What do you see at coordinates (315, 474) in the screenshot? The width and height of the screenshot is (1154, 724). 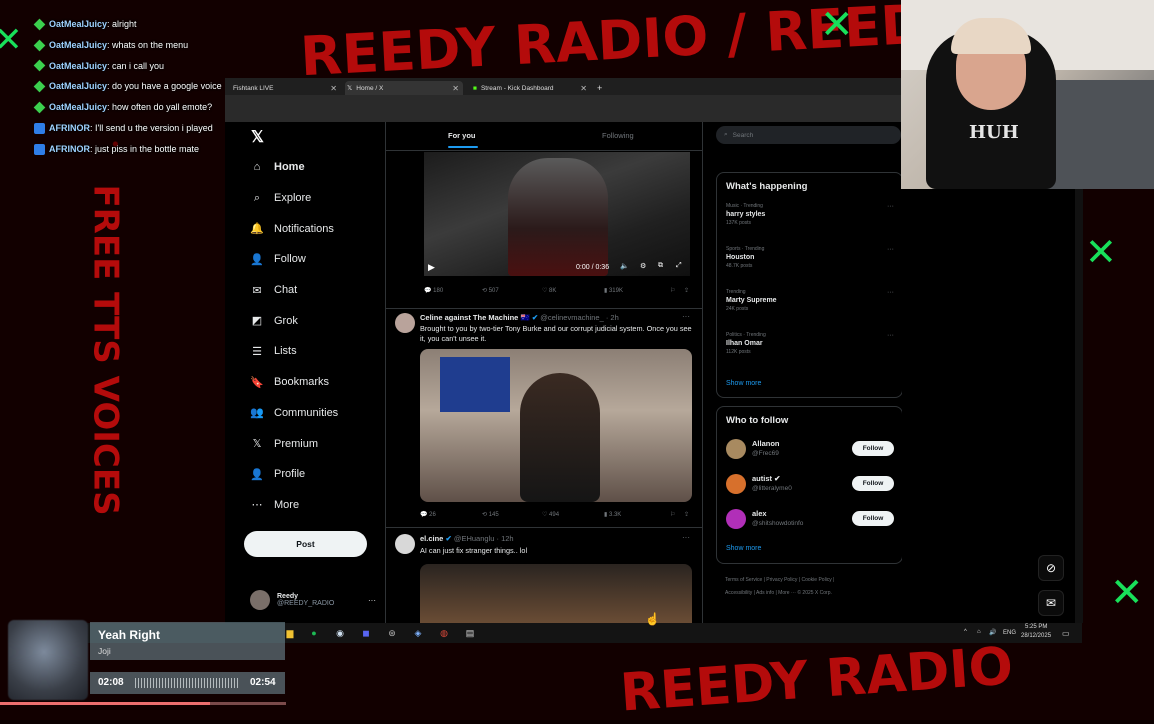 I see `sidebar-item-profile: 👤 Profile` at bounding box center [315, 474].